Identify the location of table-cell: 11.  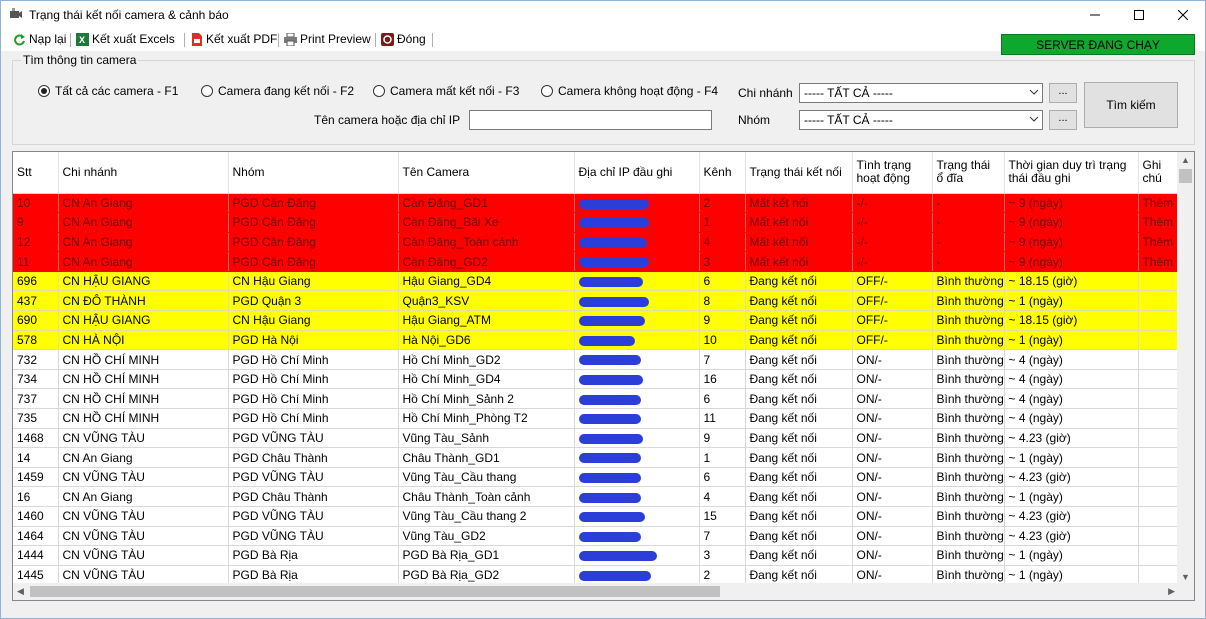
(36, 261).